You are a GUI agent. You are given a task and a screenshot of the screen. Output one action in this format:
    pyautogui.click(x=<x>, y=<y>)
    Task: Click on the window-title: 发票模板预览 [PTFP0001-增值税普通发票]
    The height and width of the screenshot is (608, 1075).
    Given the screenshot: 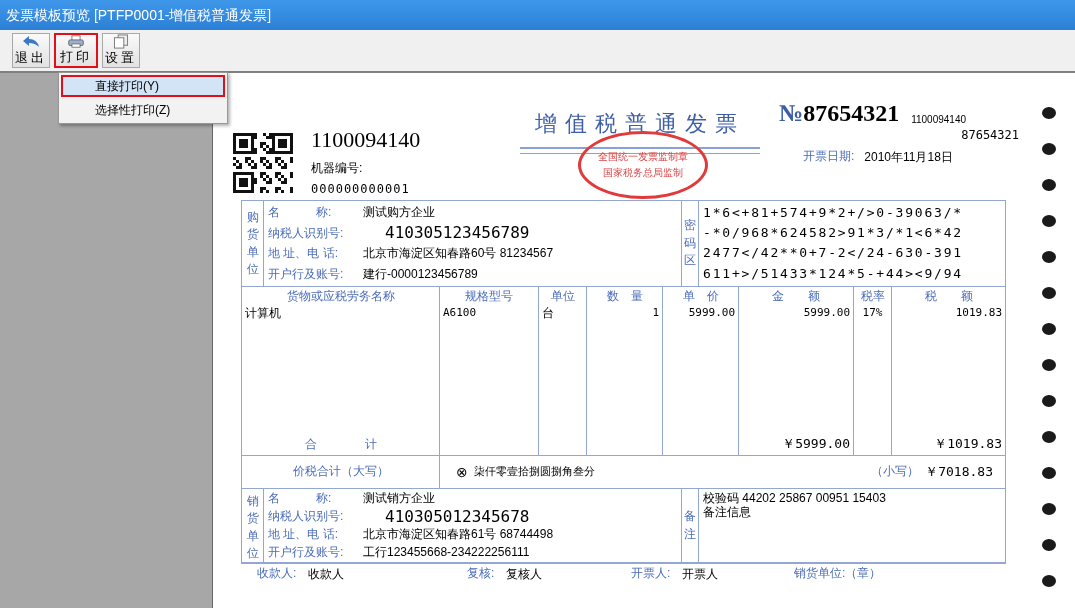 What is the action you would take?
    pyautogui.click(x=139, y=15)
    